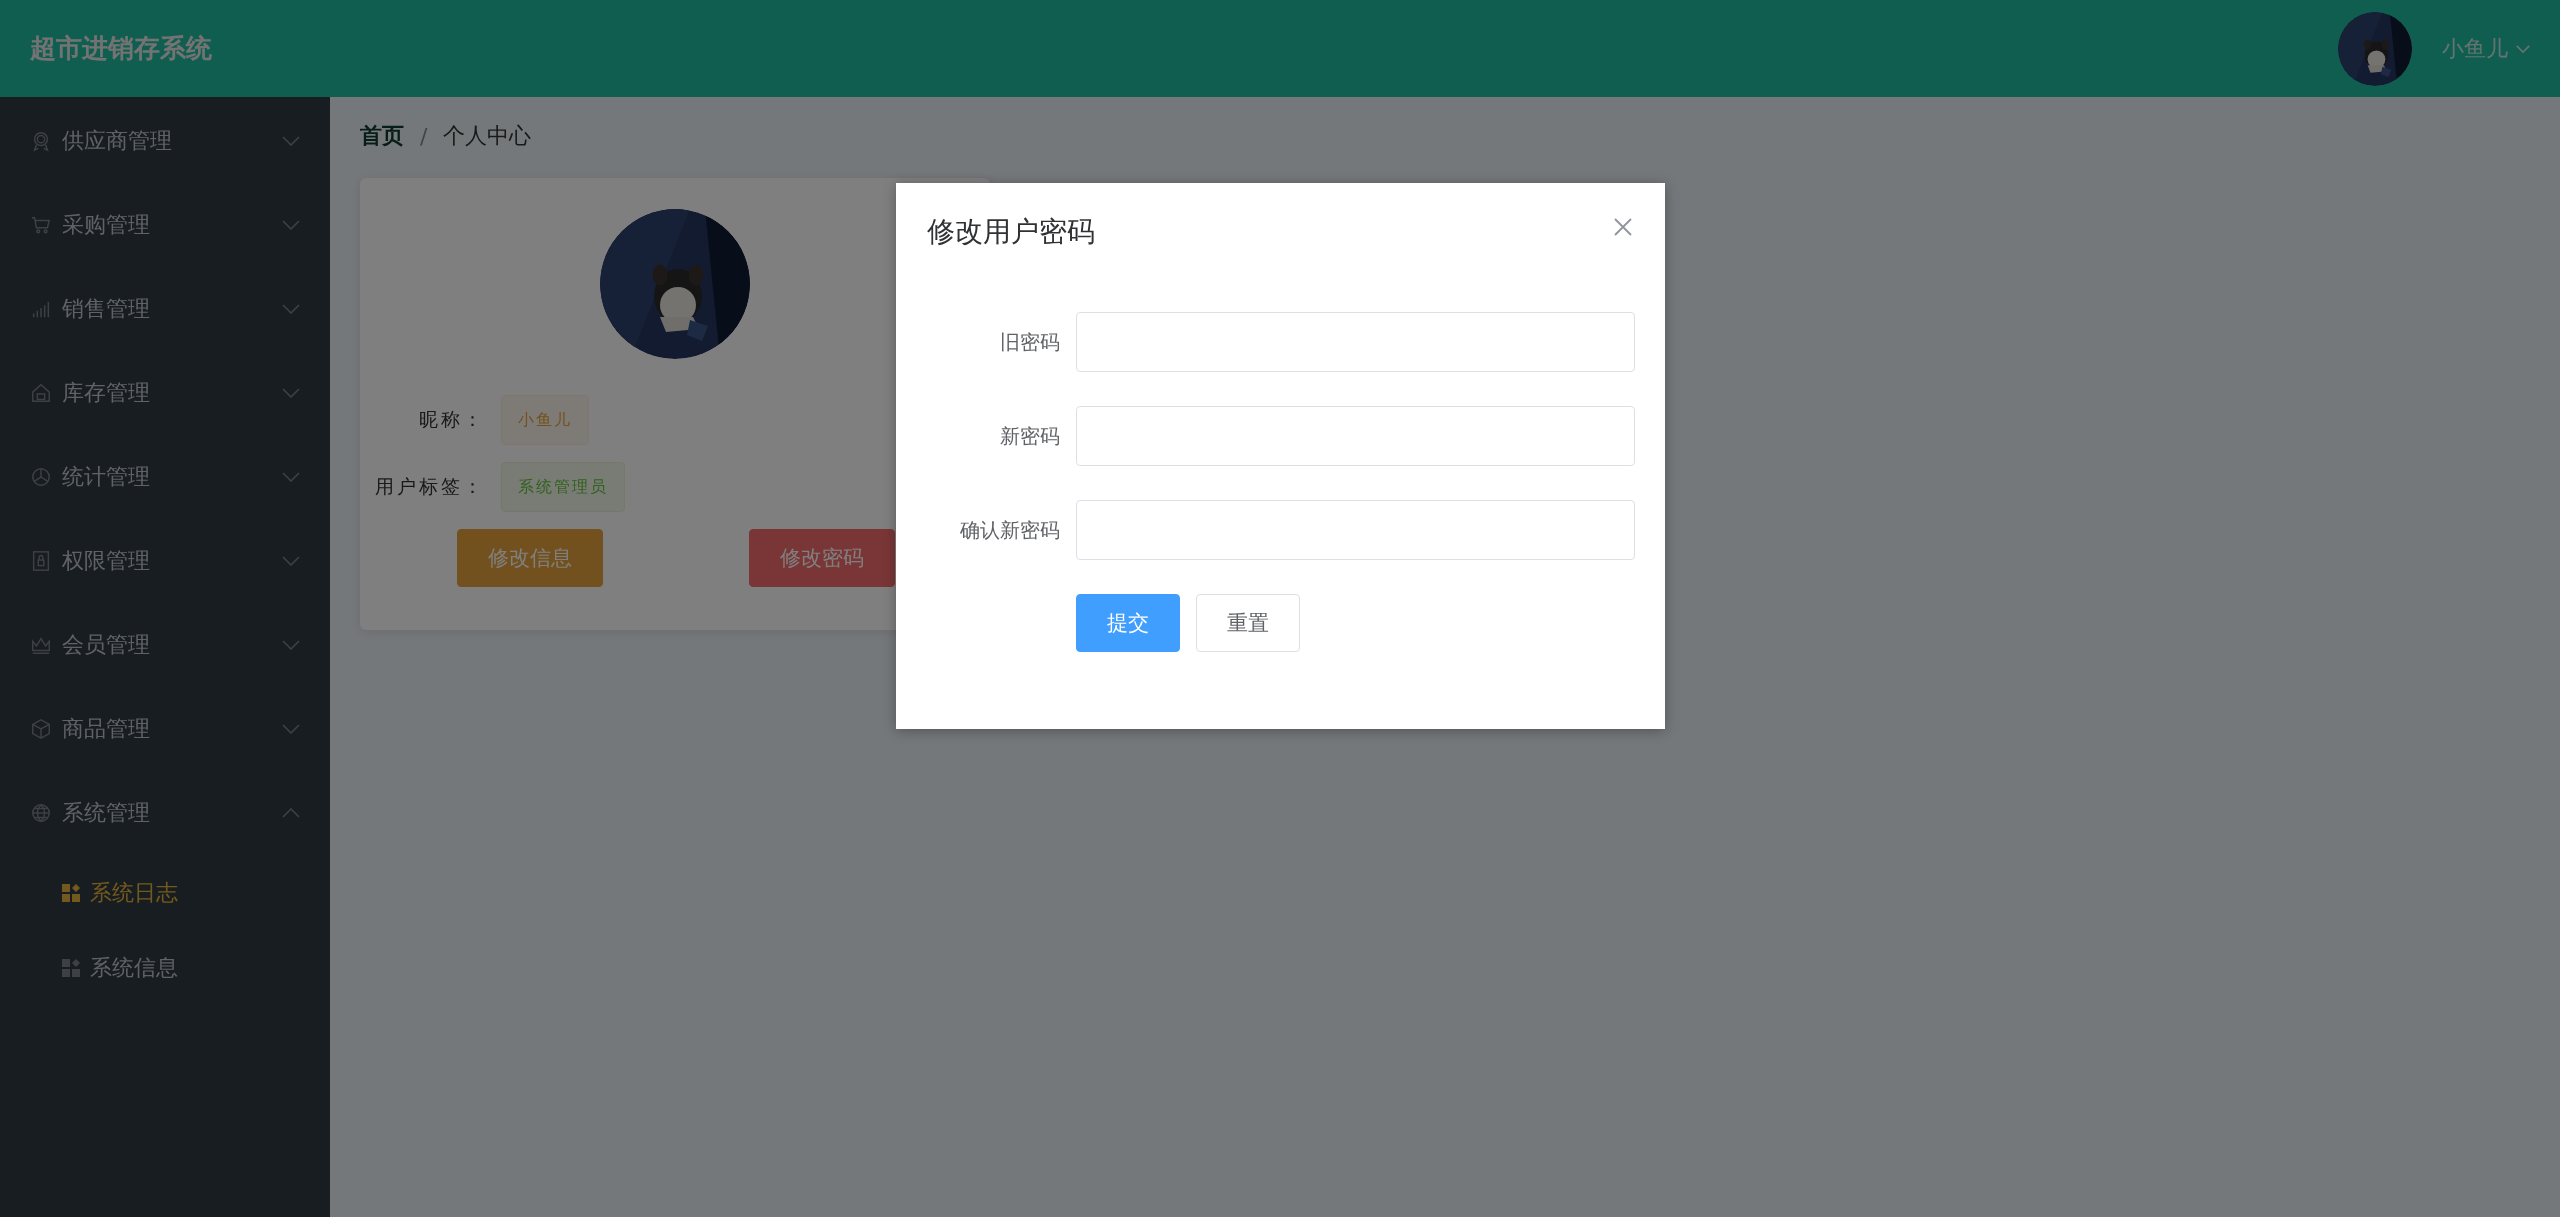 The width and height of the screenshot is (2560, 1217). I want to click on submenu-item: 系统信息, so click(165, 967).